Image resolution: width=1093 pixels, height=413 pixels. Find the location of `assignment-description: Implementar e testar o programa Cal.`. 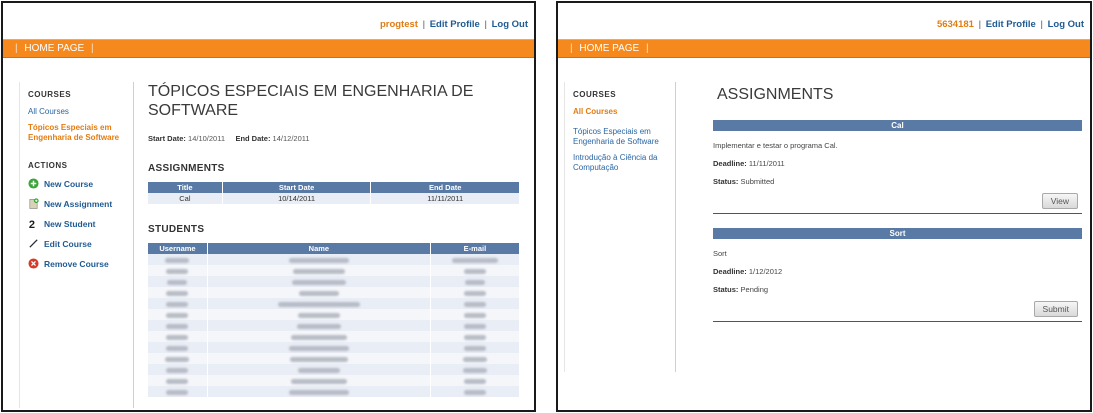

assignment-description: Implementar e testar o programa Cal. is located at coordinates (775, 145).